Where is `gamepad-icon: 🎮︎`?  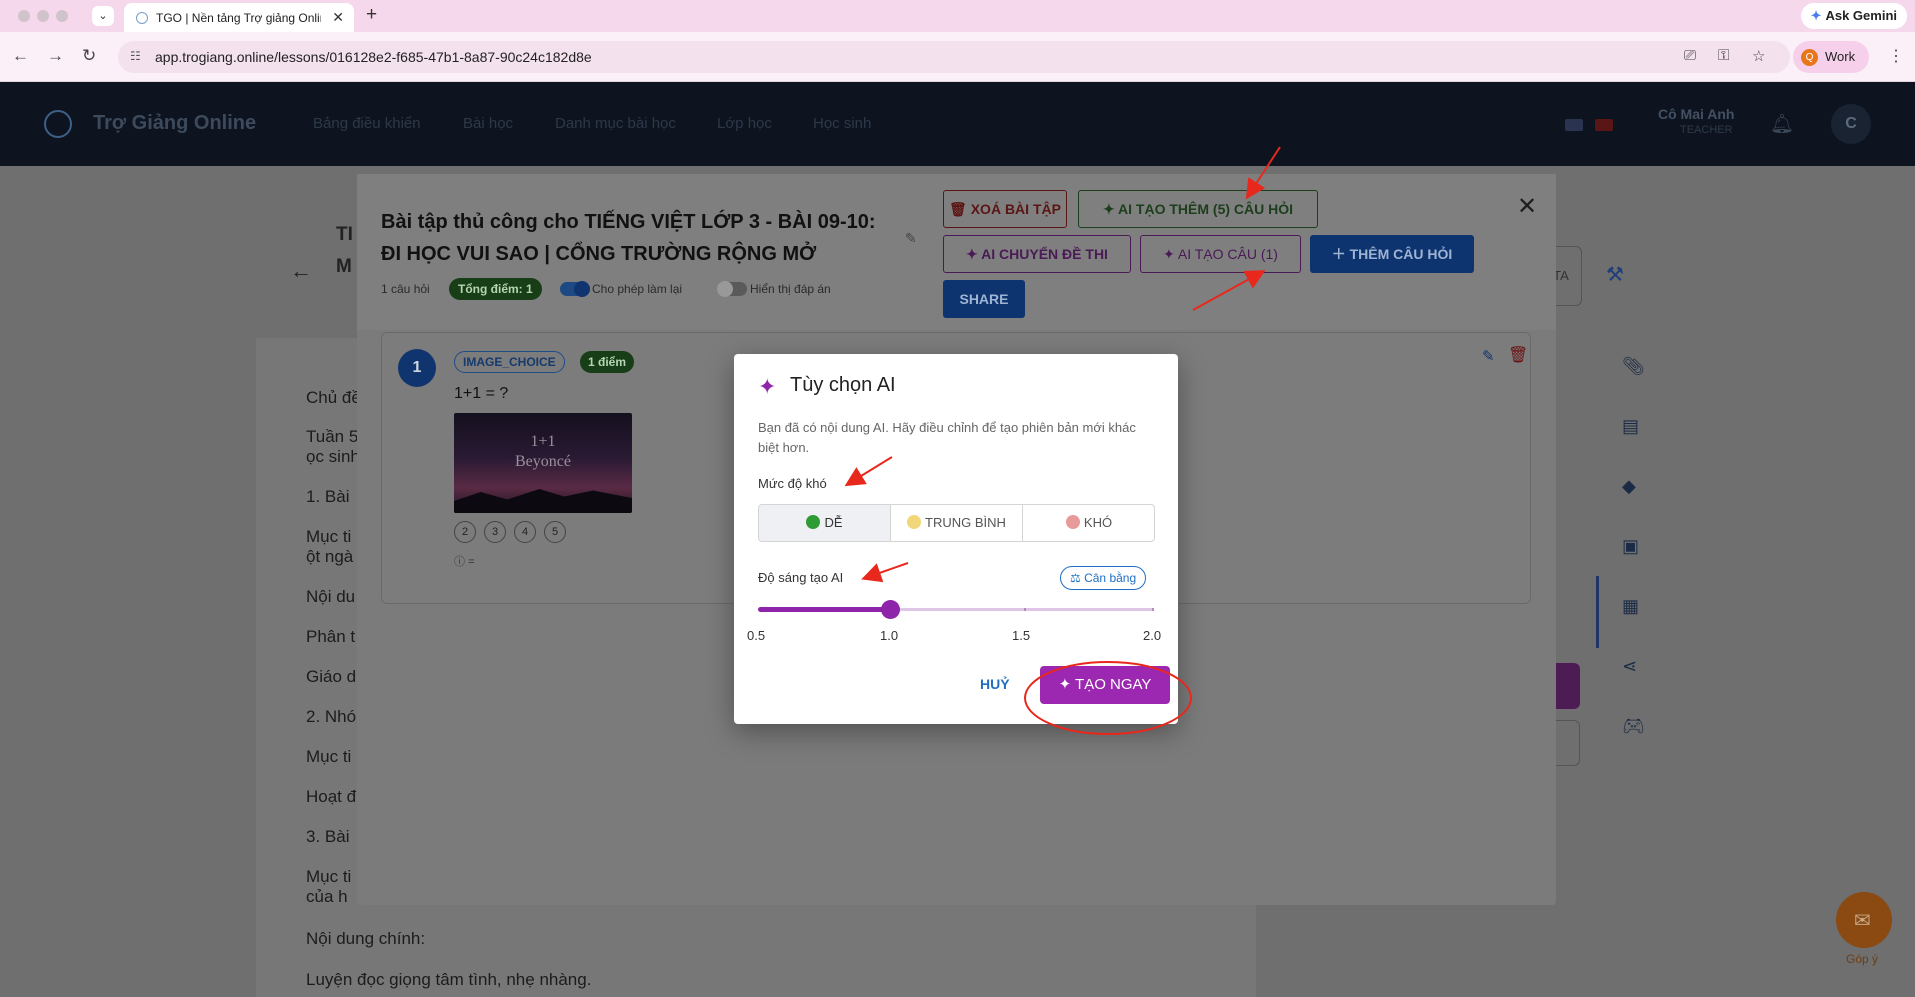 gamepad-icon: 🎮︎ is located at coordinates (1633, 726).